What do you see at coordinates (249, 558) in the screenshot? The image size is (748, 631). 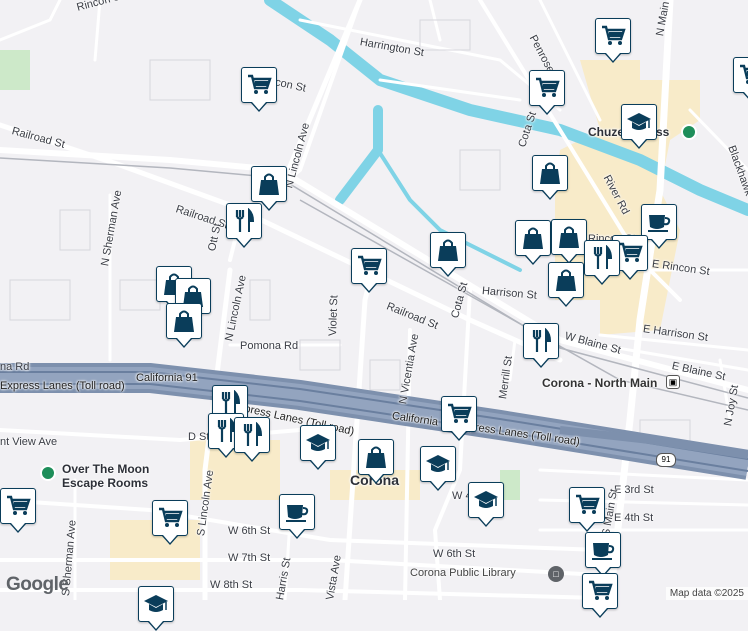 I see `street-label: W 7th St` at bounding box center [249, 558].